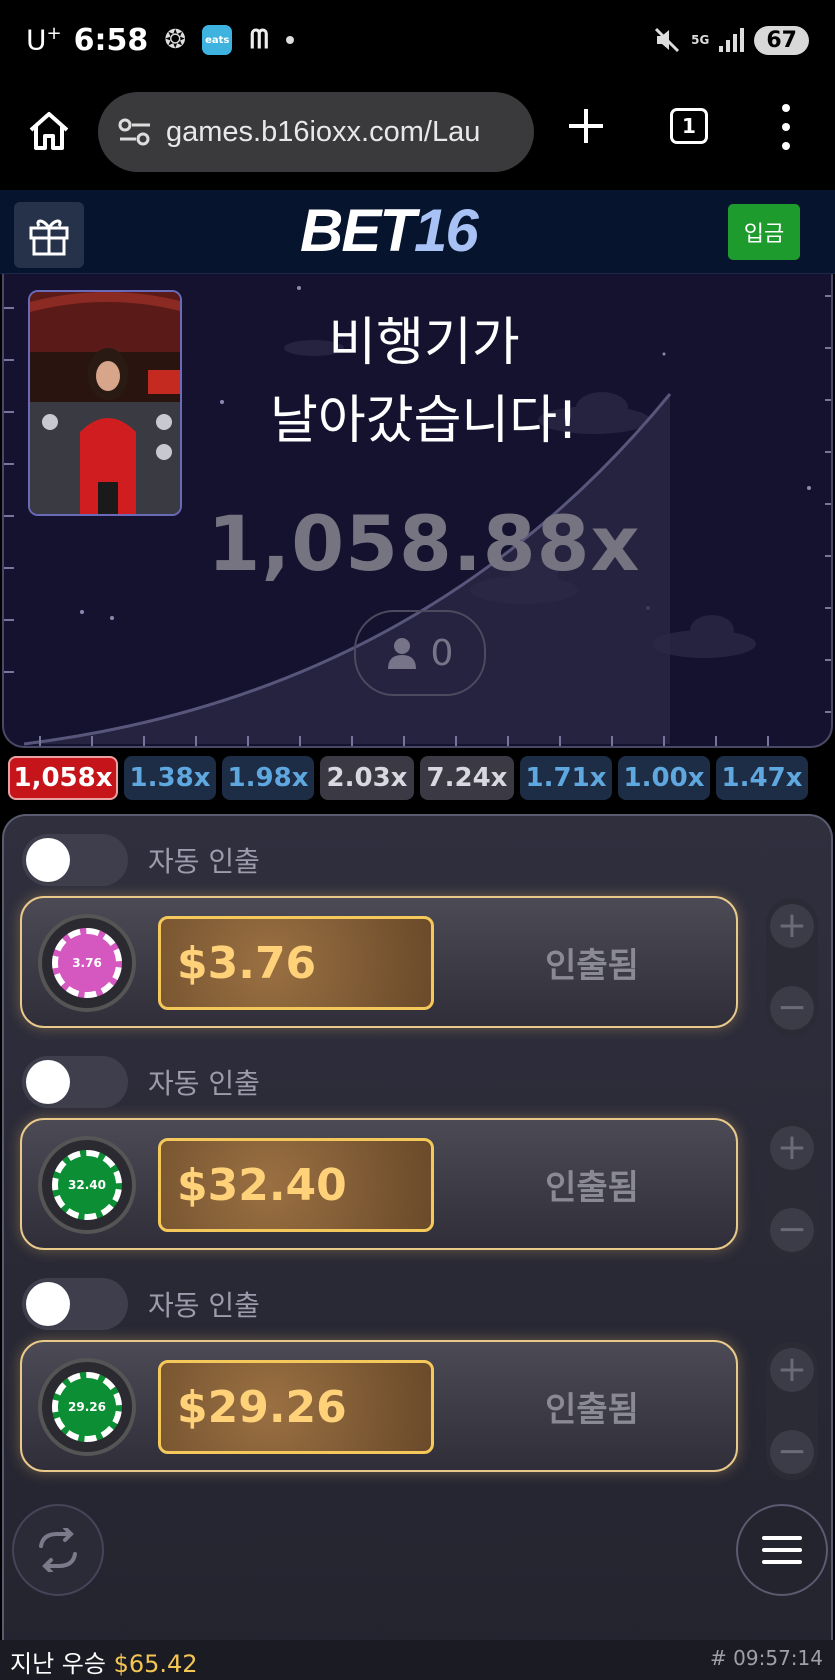 The image size is (835, 1680). I want to click on gift-button, so click(49, 235).